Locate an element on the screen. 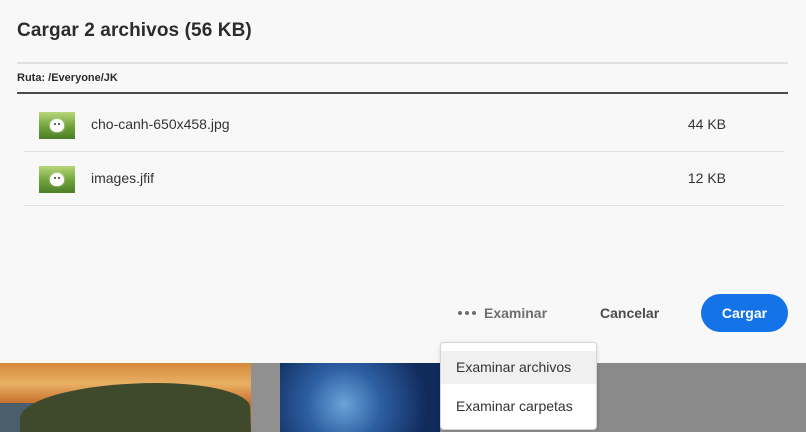 The image size is (806, 432). upload-button-label: Cargar is located at coordinates (744, 313).